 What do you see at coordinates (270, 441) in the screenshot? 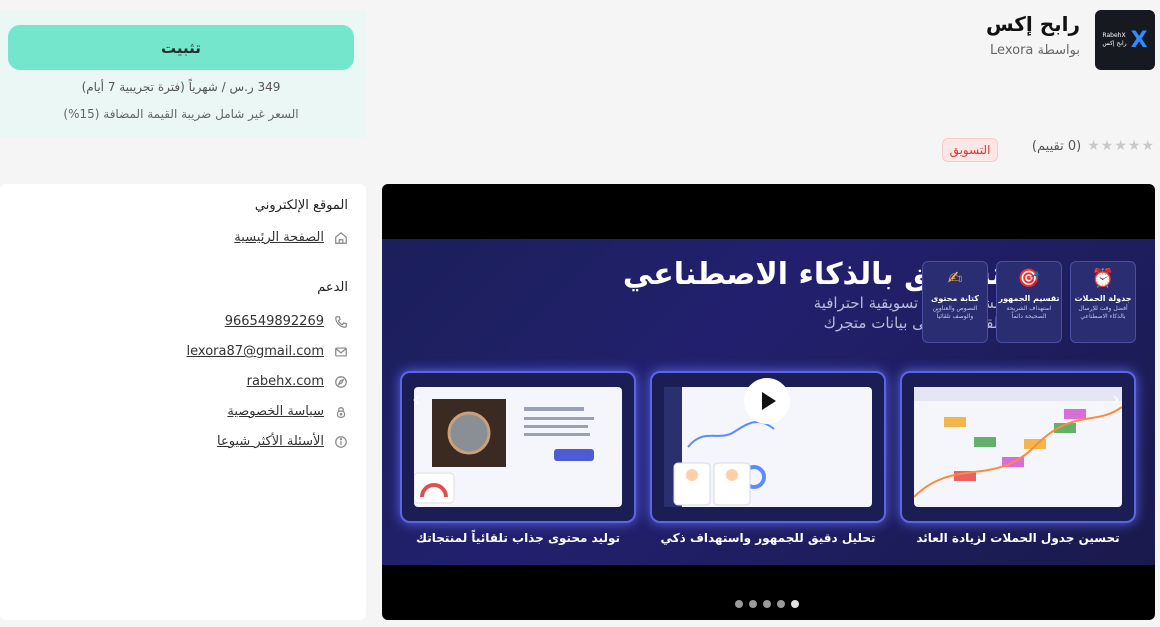
I see `faq-link-label: الأسئلة الأكثر شيوعا` at bounding box center [270, 441].